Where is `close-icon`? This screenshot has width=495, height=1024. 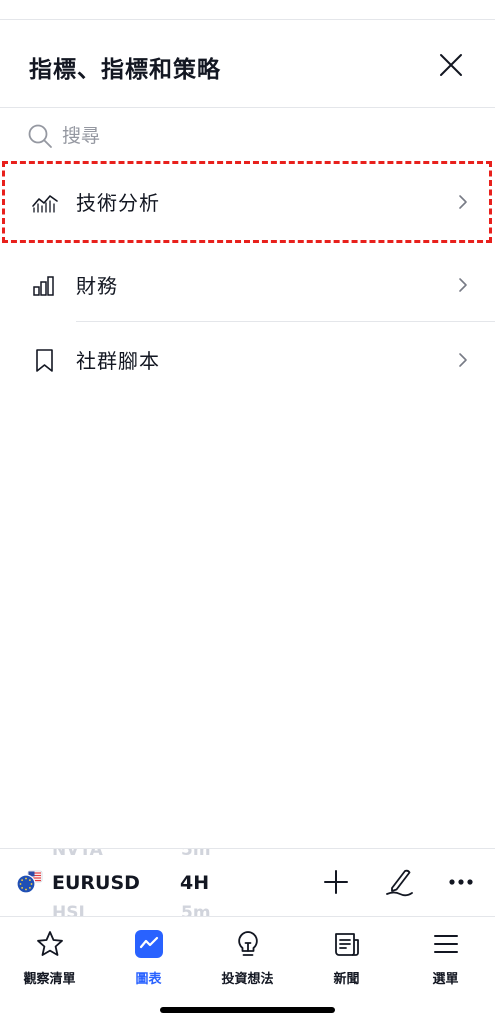
close-icon is located at coordinates (451, 65).